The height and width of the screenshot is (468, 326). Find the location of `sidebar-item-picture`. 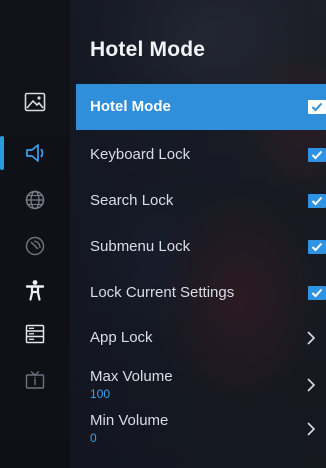

sidebar-item-picture is located at coordinates (35, 102).